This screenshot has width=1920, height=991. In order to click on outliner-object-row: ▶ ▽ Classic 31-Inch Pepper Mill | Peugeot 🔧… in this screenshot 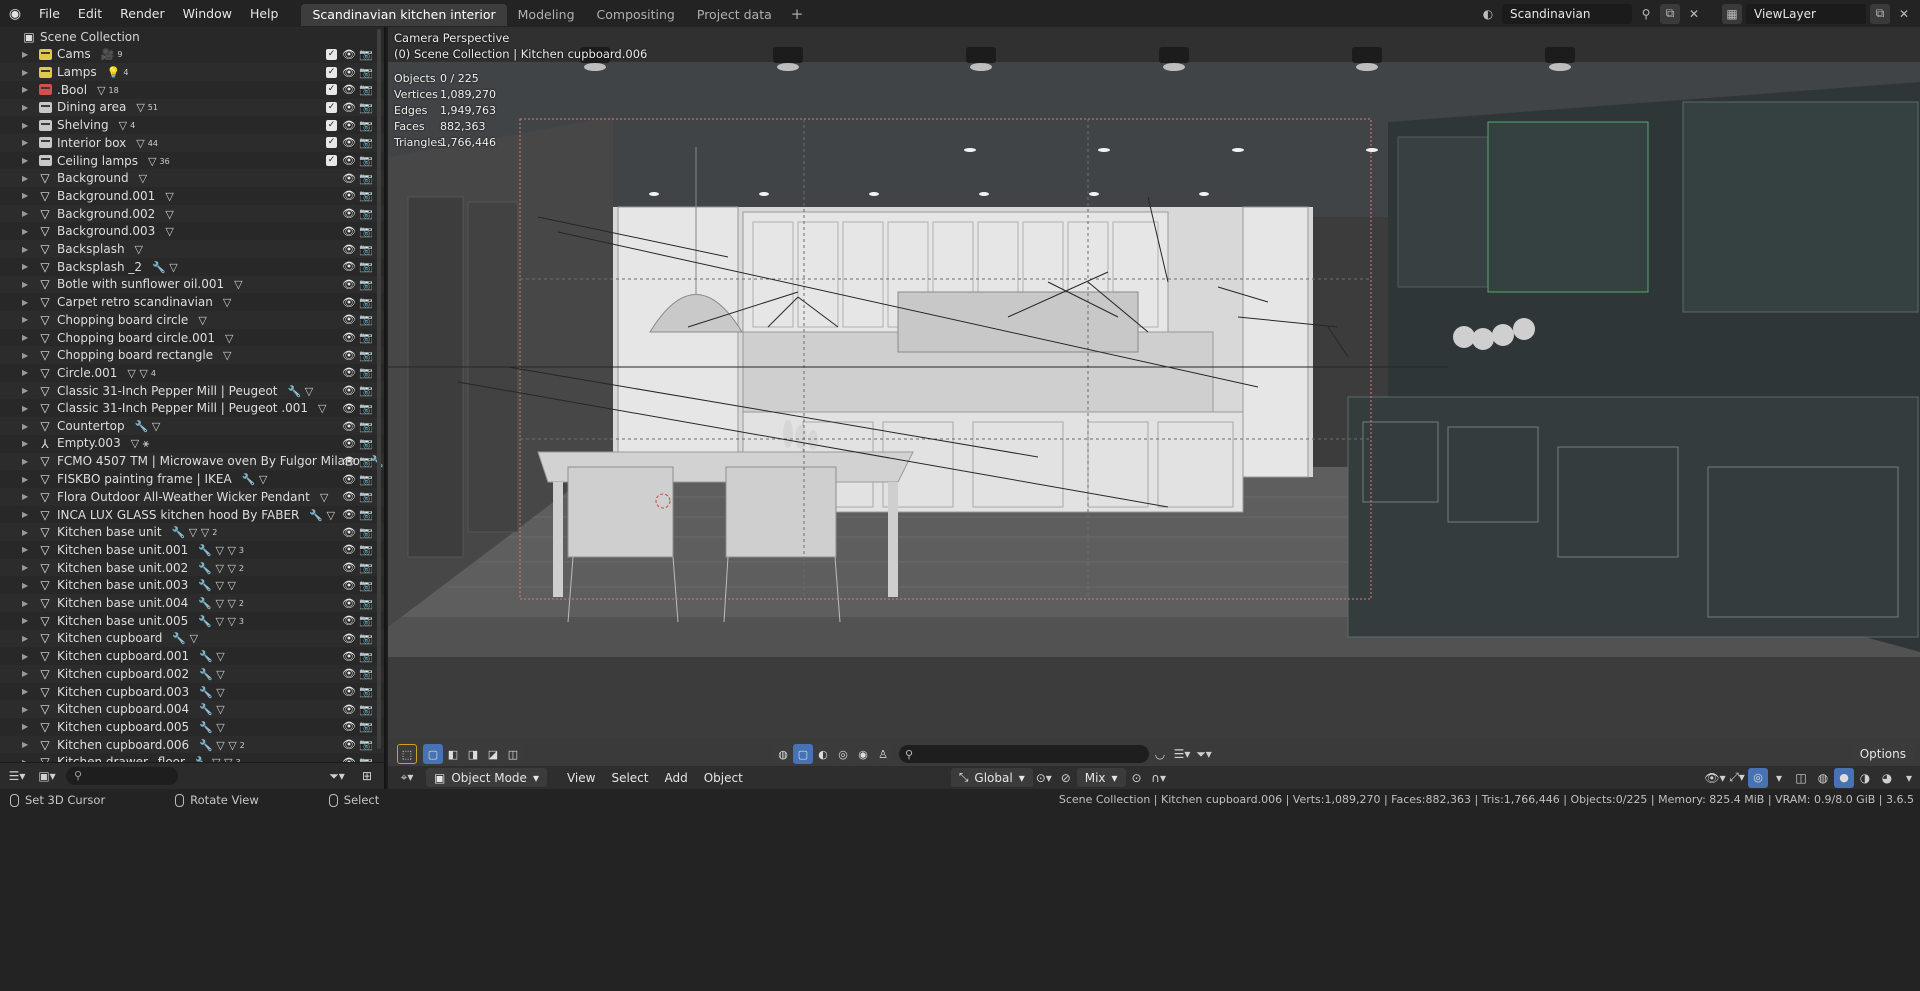, I will do `click(192, 390)`.